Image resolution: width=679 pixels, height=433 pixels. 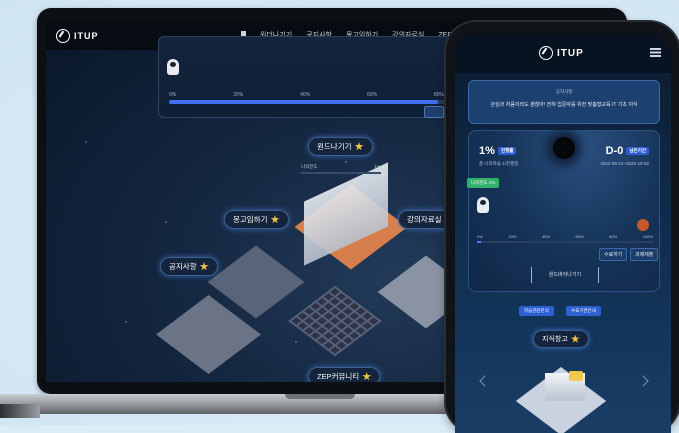 What do you see at coordinates (643, 225) in the screenshot?
I see `planet-icon` at bounding box center [643, 225].